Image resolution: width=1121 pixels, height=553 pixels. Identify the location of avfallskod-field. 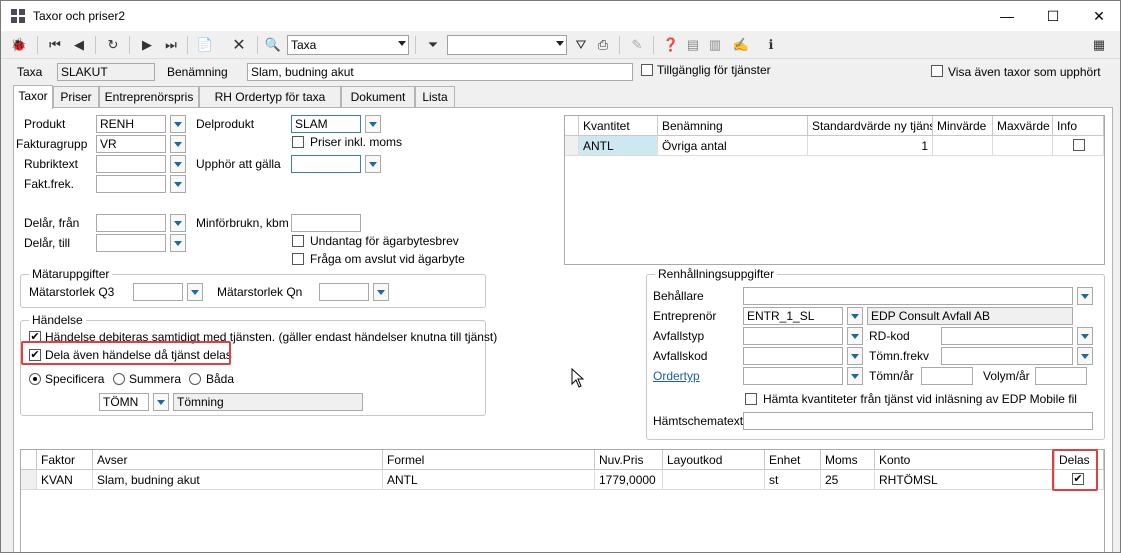
(793, 356).